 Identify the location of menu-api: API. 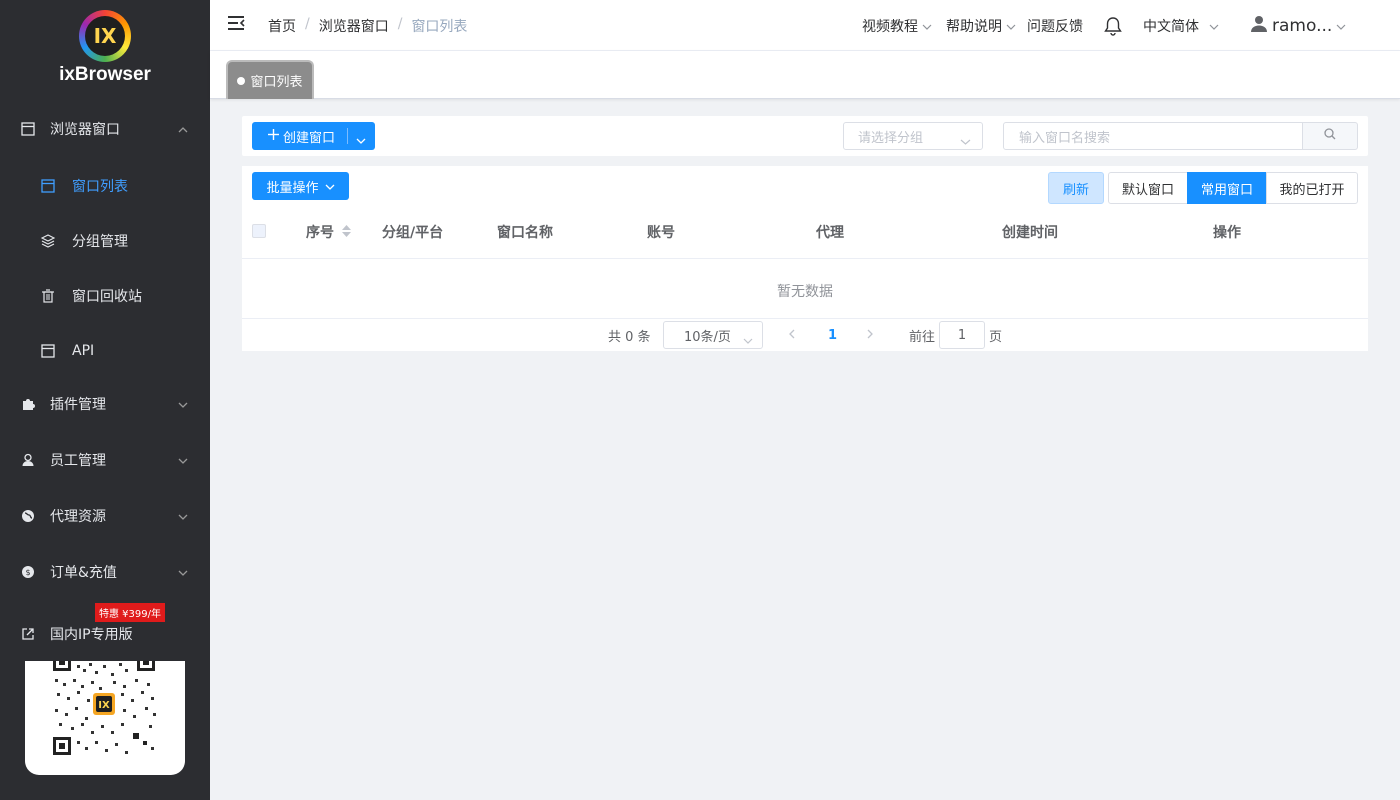
(105, 351).